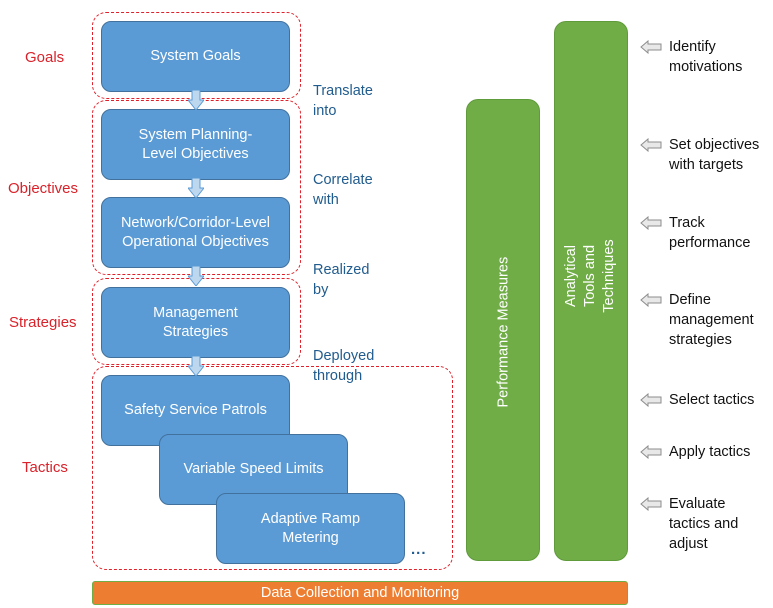 Image resolution: width=773 pixels, height=608 pixels. I want to click on step-set-objectives: Set objectives with targets, so click(699, 155).